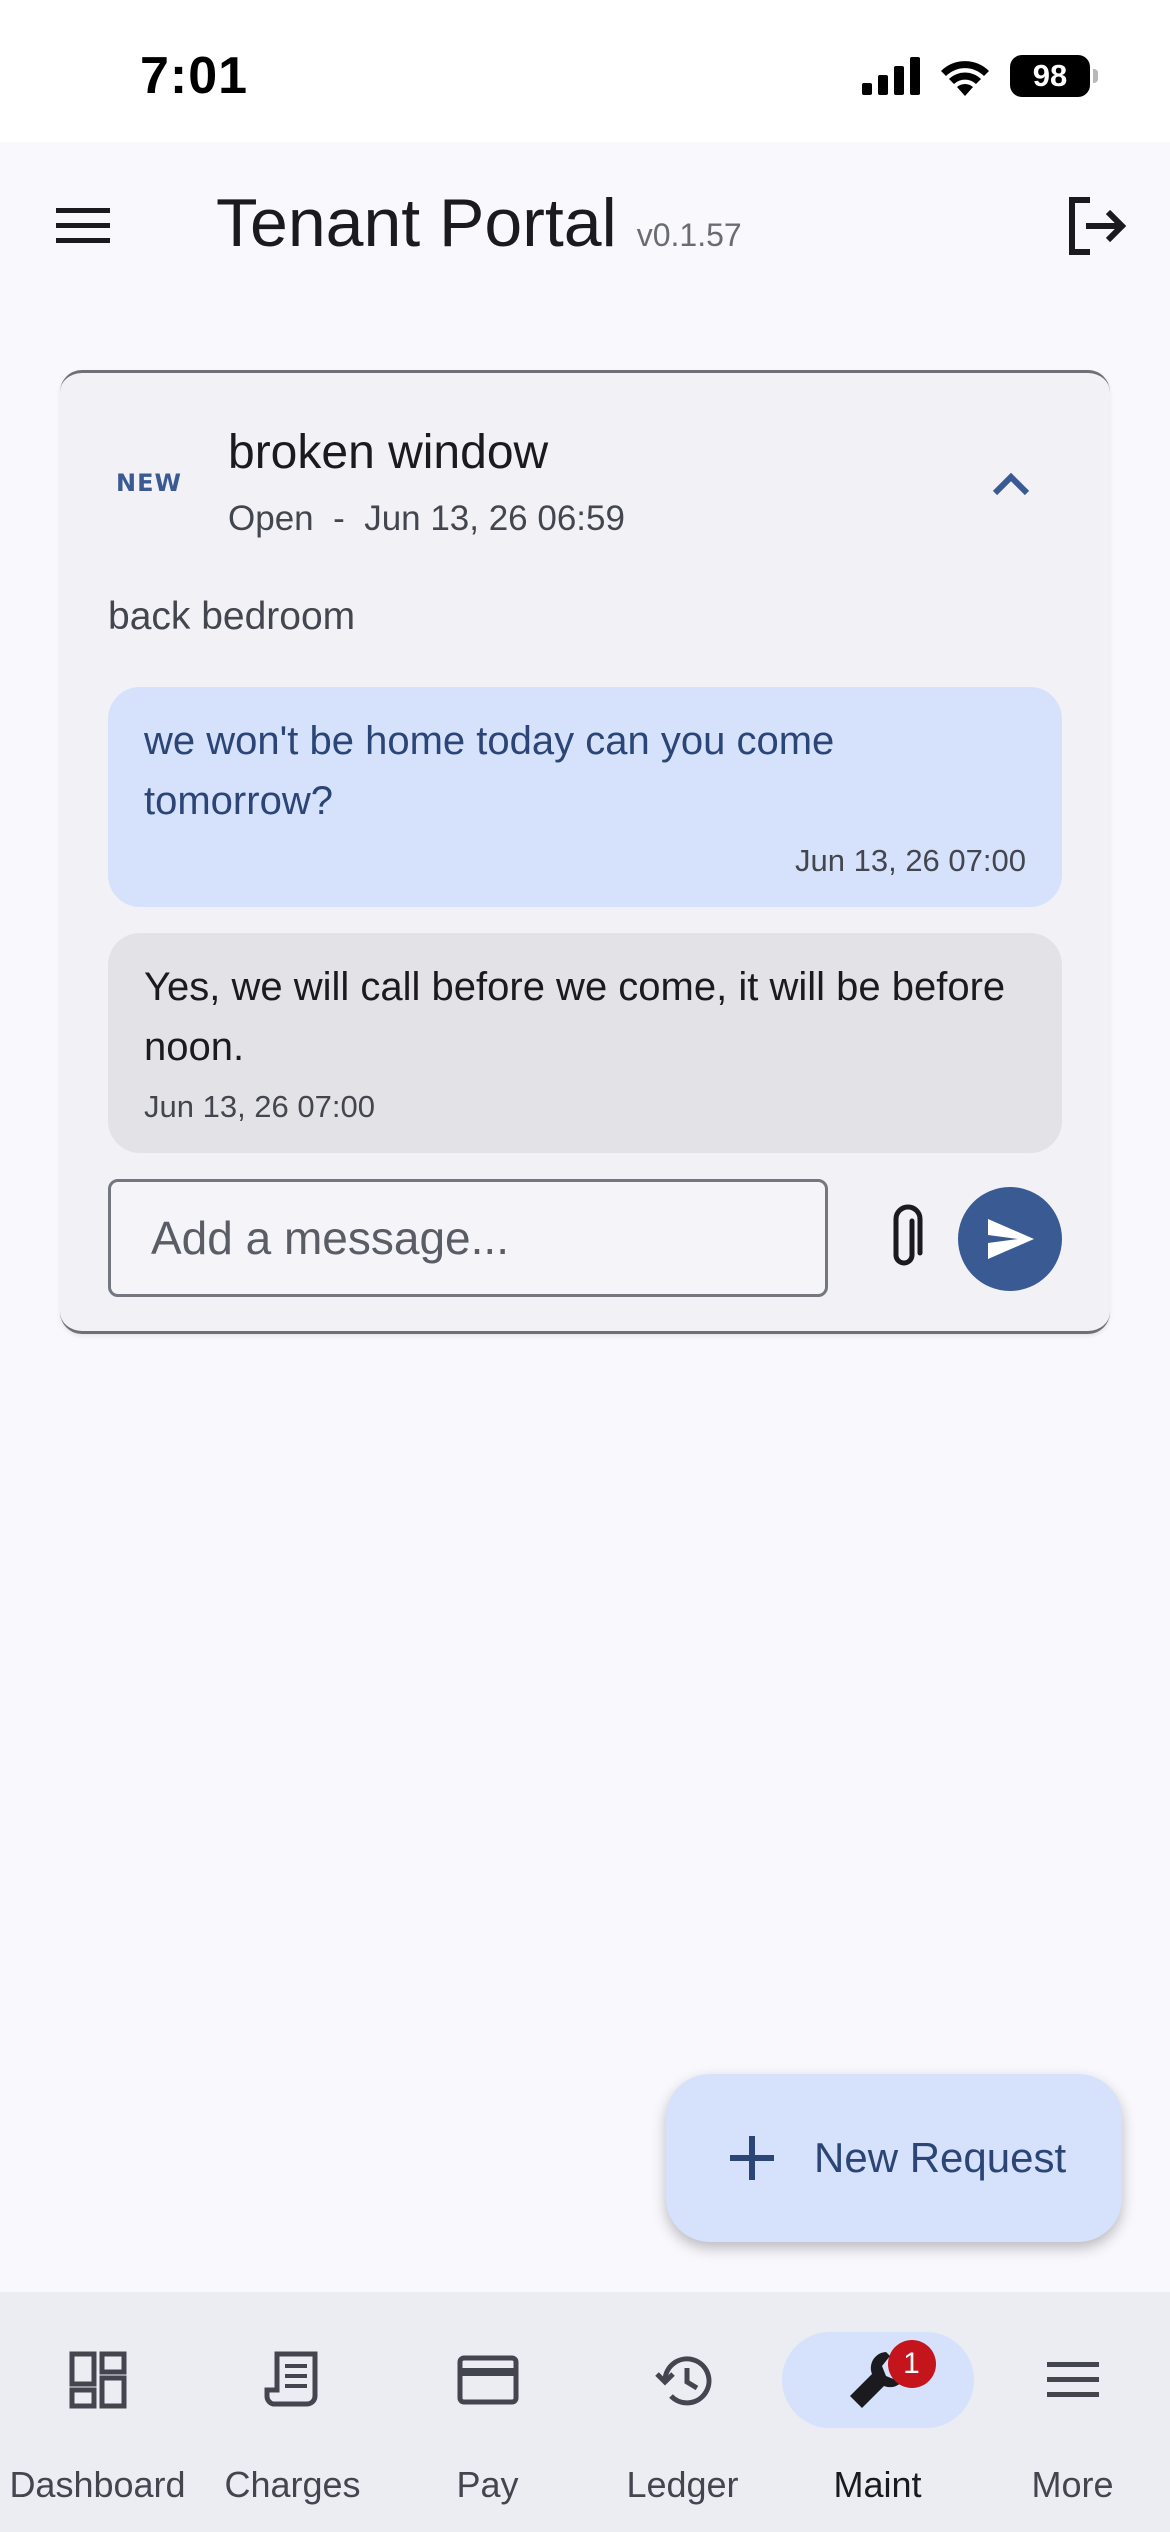 This screenshot has width=1170, height=2532. What do you see at coordinates (232, 616) in the screenshot?
I see `request-description: back bedroom` at bounding box center [232, 616].